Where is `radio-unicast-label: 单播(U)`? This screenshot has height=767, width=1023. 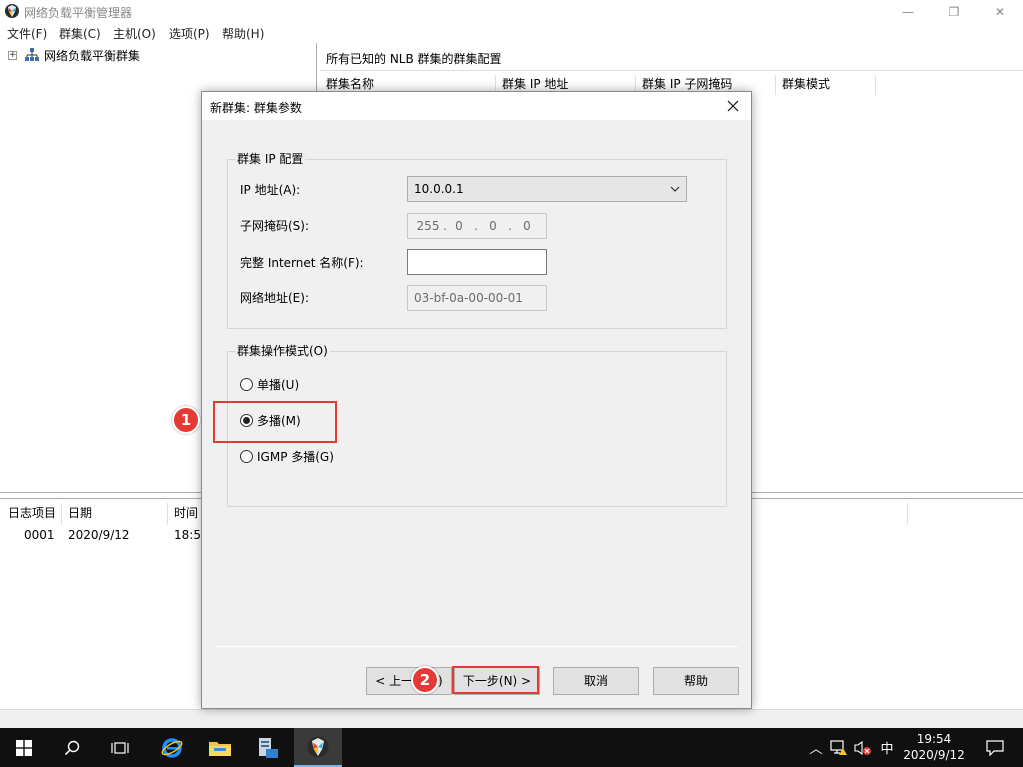
radio-unicast-label: 单播(U) is located at coordinates (278, 384).